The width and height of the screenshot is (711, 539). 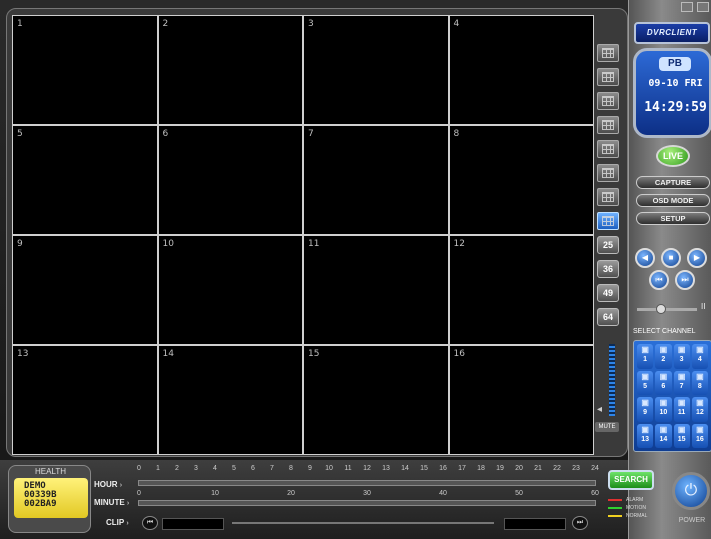 What do you see at coordinates (367, 483) in the screenshot?
I see `hour-timeline` at bounding box center [367, 483].